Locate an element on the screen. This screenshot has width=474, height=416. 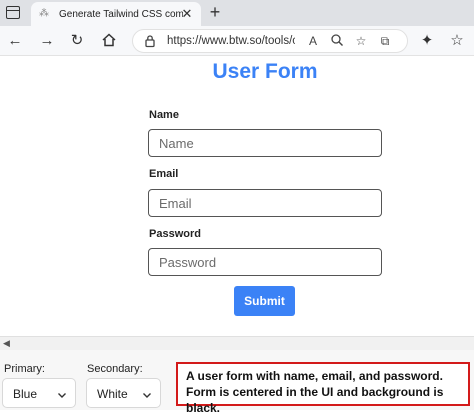
back-arrow-icon: ← is located at coordinates (15, 41).